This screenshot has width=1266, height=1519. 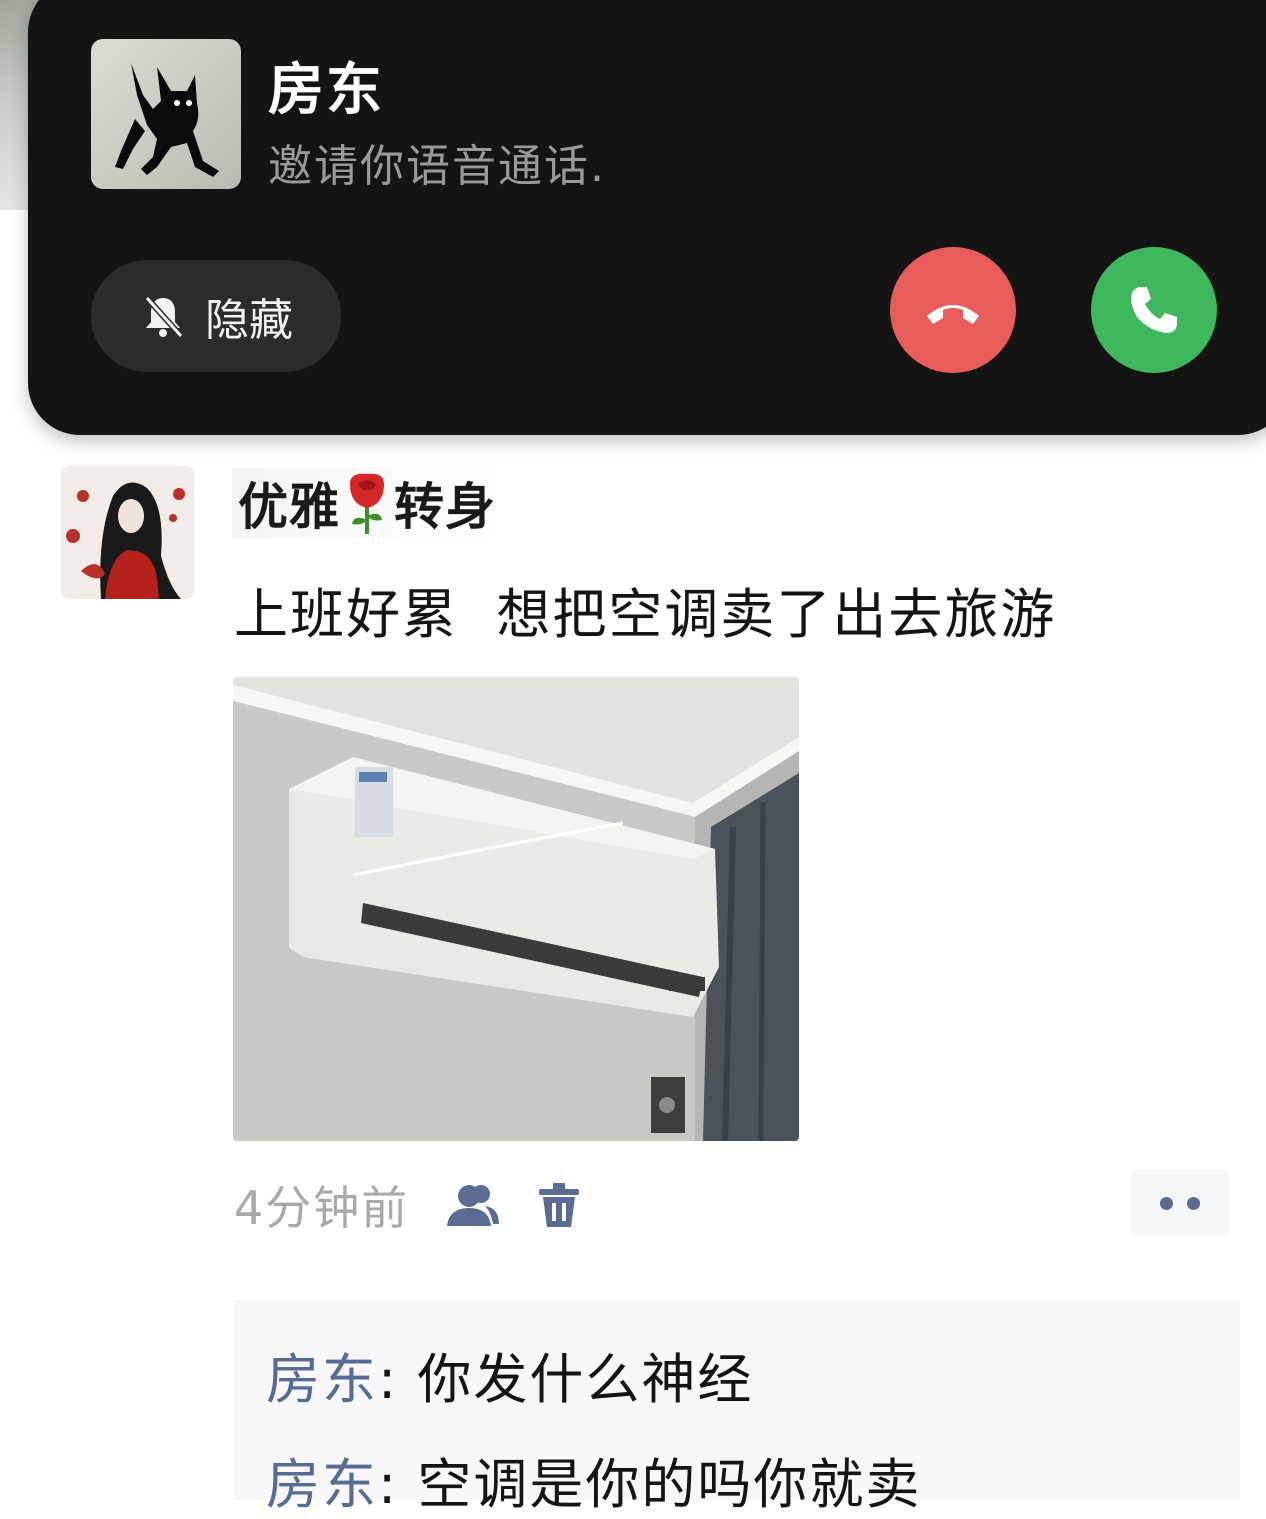 I want to click on hide-call-button: 隐藏, so click(x=216, y=316).